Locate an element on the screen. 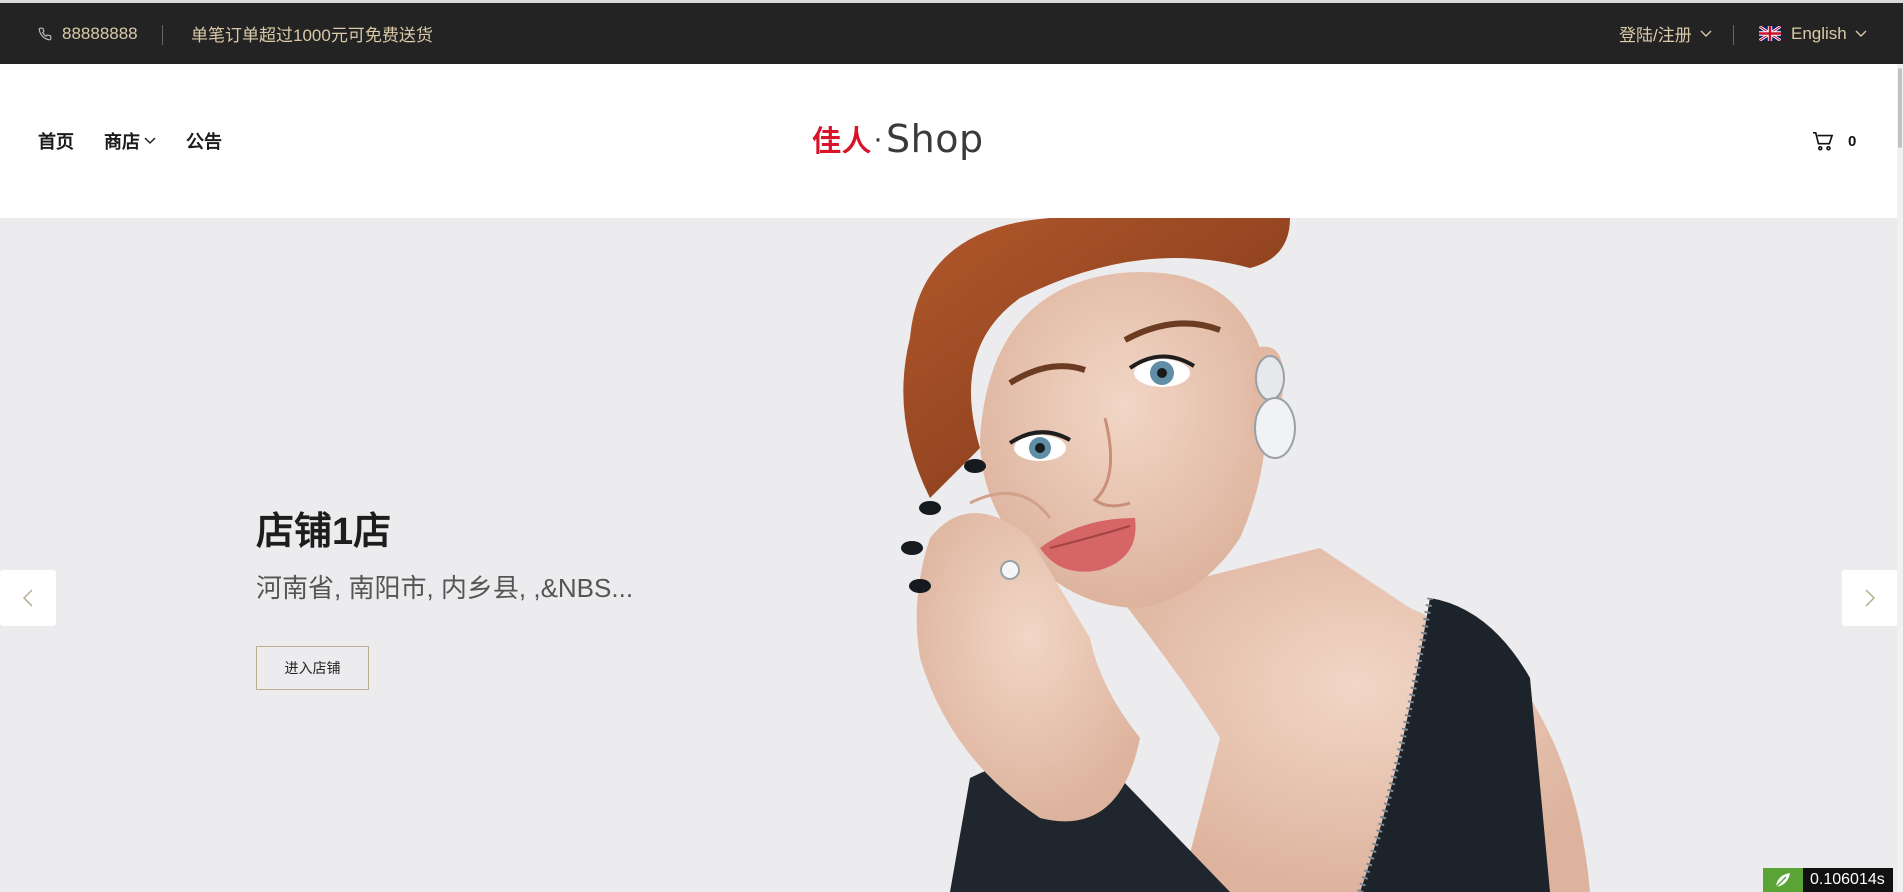  nav-shop: 商店 is located at coordinates (130, 141).